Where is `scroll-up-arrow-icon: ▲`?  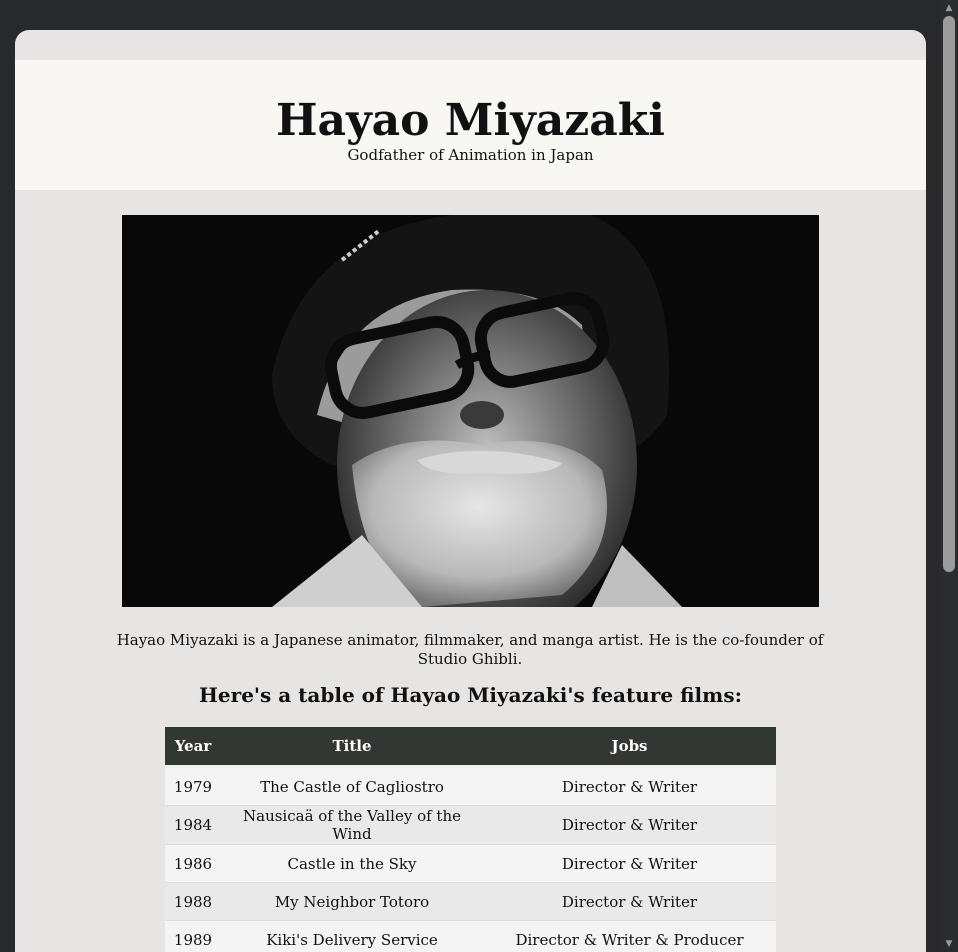
scroll-up-arrow-icon: ▲ is located at coordinates (949, 8).